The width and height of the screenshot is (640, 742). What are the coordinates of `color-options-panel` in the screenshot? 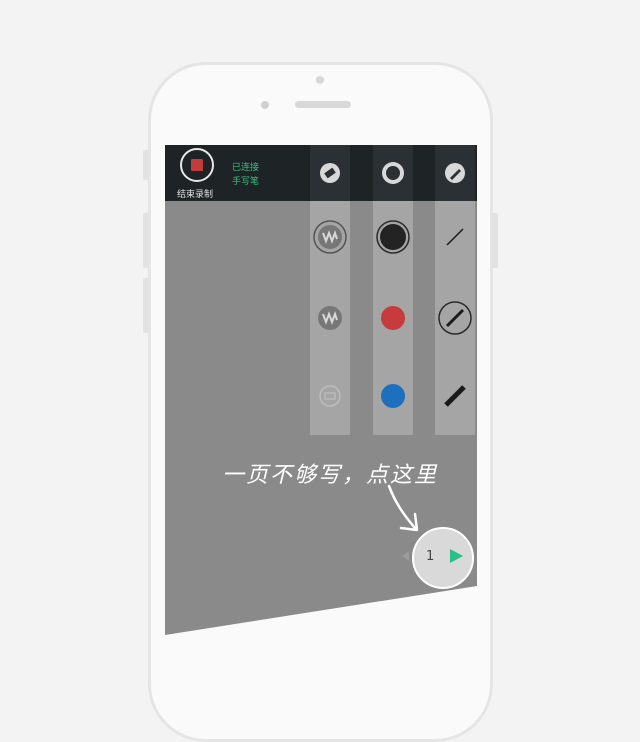 It's located at (393, 318).